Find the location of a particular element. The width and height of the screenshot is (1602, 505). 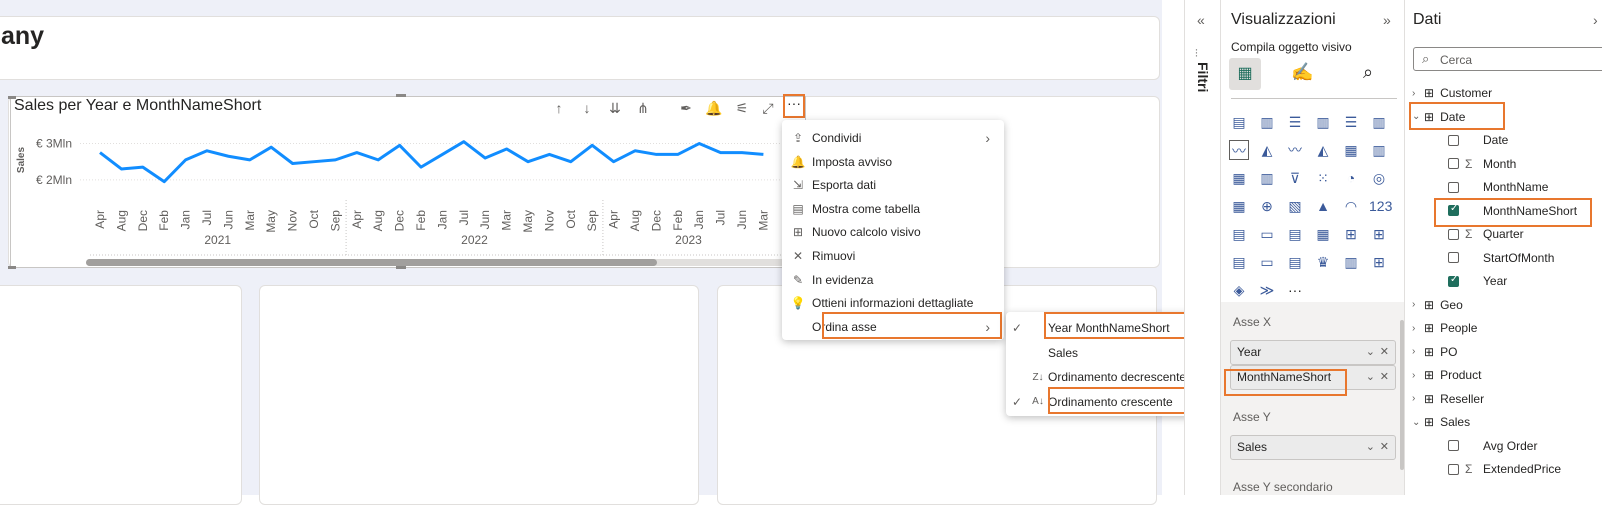

well-field-pill: Sales ⌄ ✕ is located at coordinates (1313, 447).